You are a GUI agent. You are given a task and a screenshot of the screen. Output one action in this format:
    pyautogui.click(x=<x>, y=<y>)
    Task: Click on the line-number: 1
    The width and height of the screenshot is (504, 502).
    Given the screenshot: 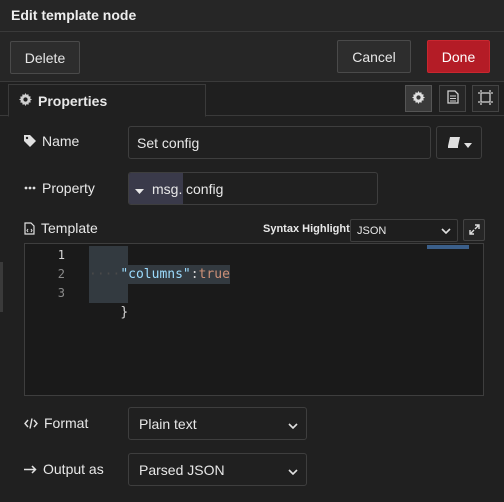 What is the action you would take?
    pyautogui.click(x=61, y=255)
    